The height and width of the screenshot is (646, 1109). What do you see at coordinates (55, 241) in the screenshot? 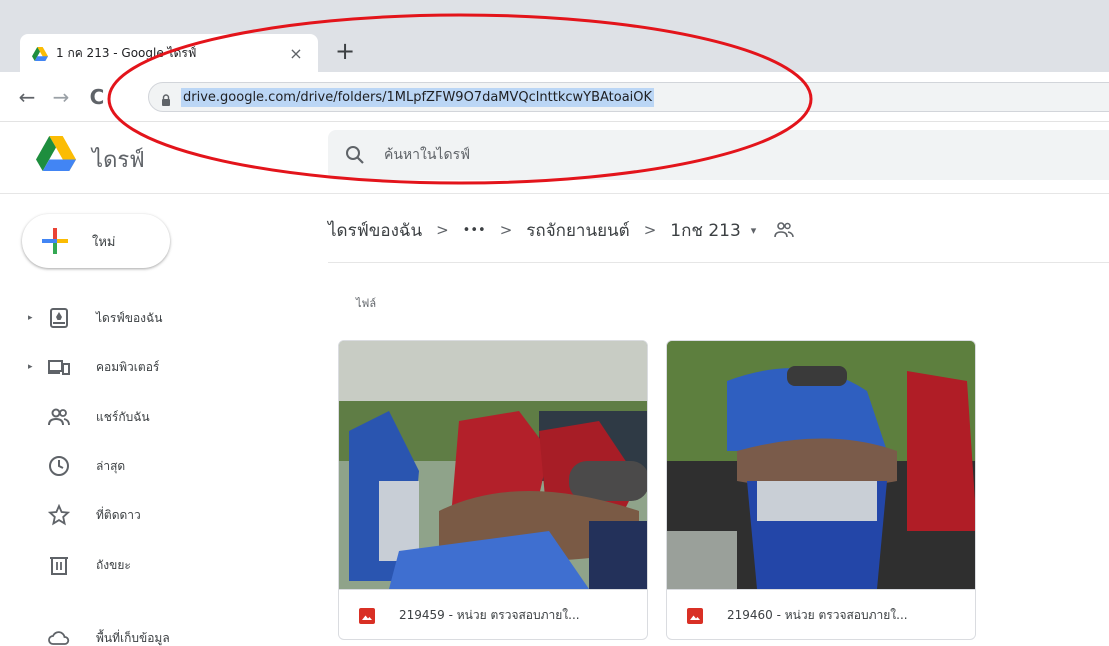
I see `plus-icon` at bounding box center [55, 241].